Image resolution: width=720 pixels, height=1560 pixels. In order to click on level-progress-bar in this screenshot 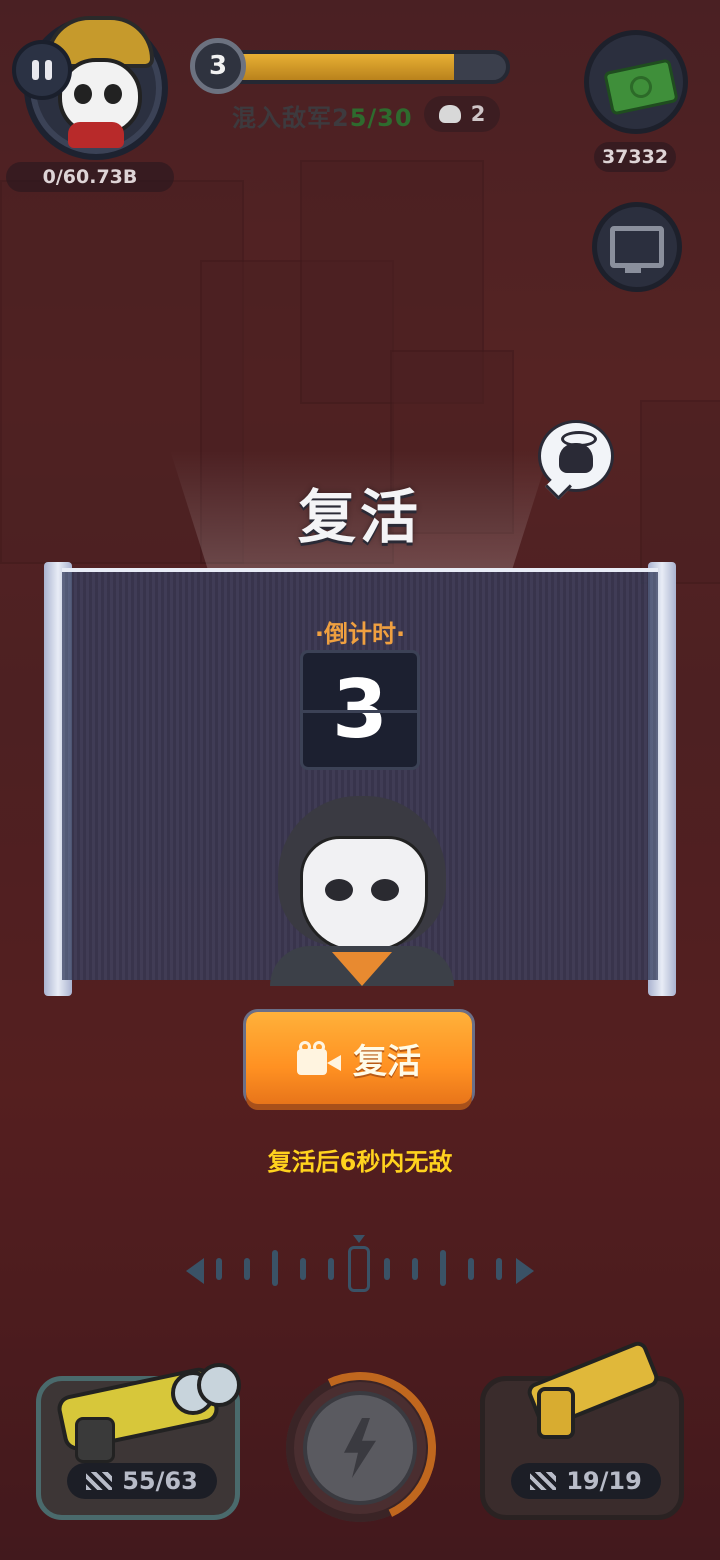, I will do `click(362, 67)`.